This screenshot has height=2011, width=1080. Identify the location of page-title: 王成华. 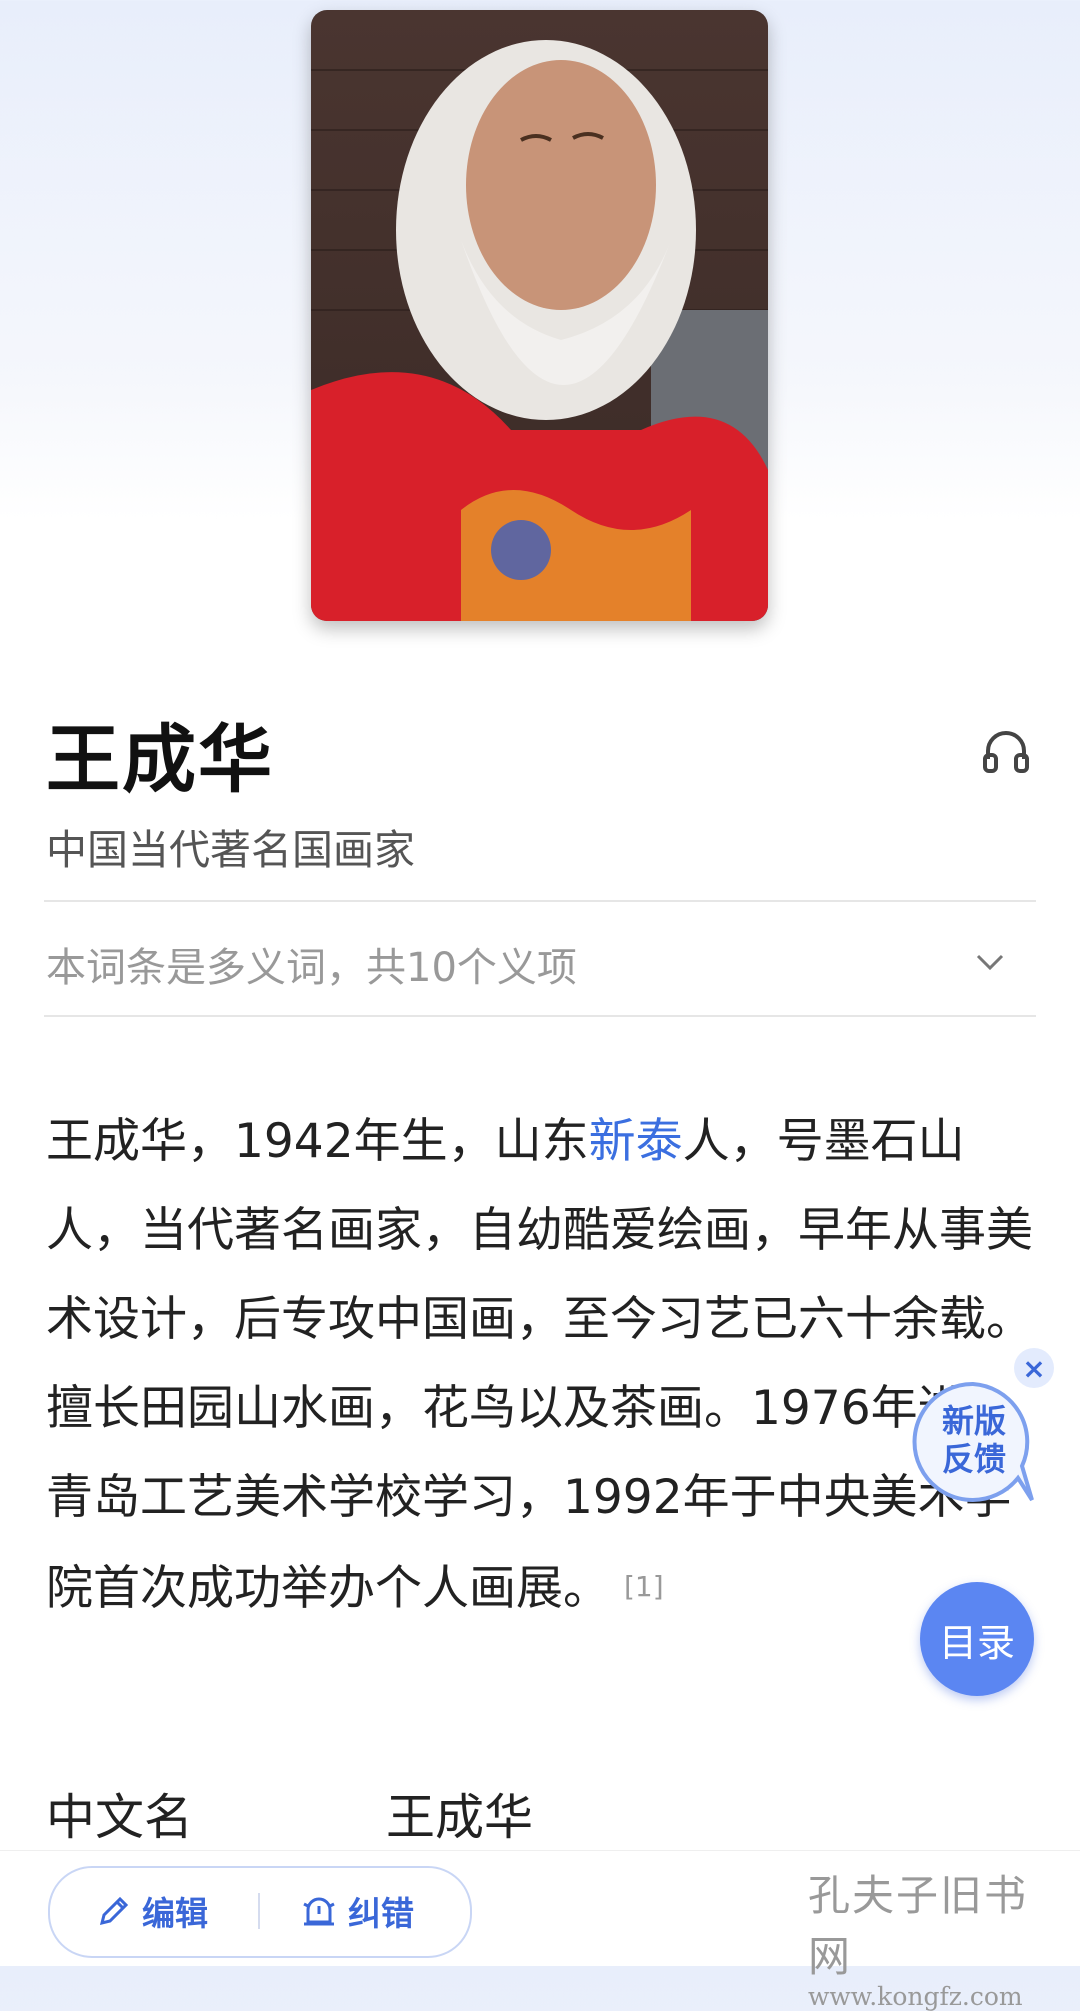
(160, 760).